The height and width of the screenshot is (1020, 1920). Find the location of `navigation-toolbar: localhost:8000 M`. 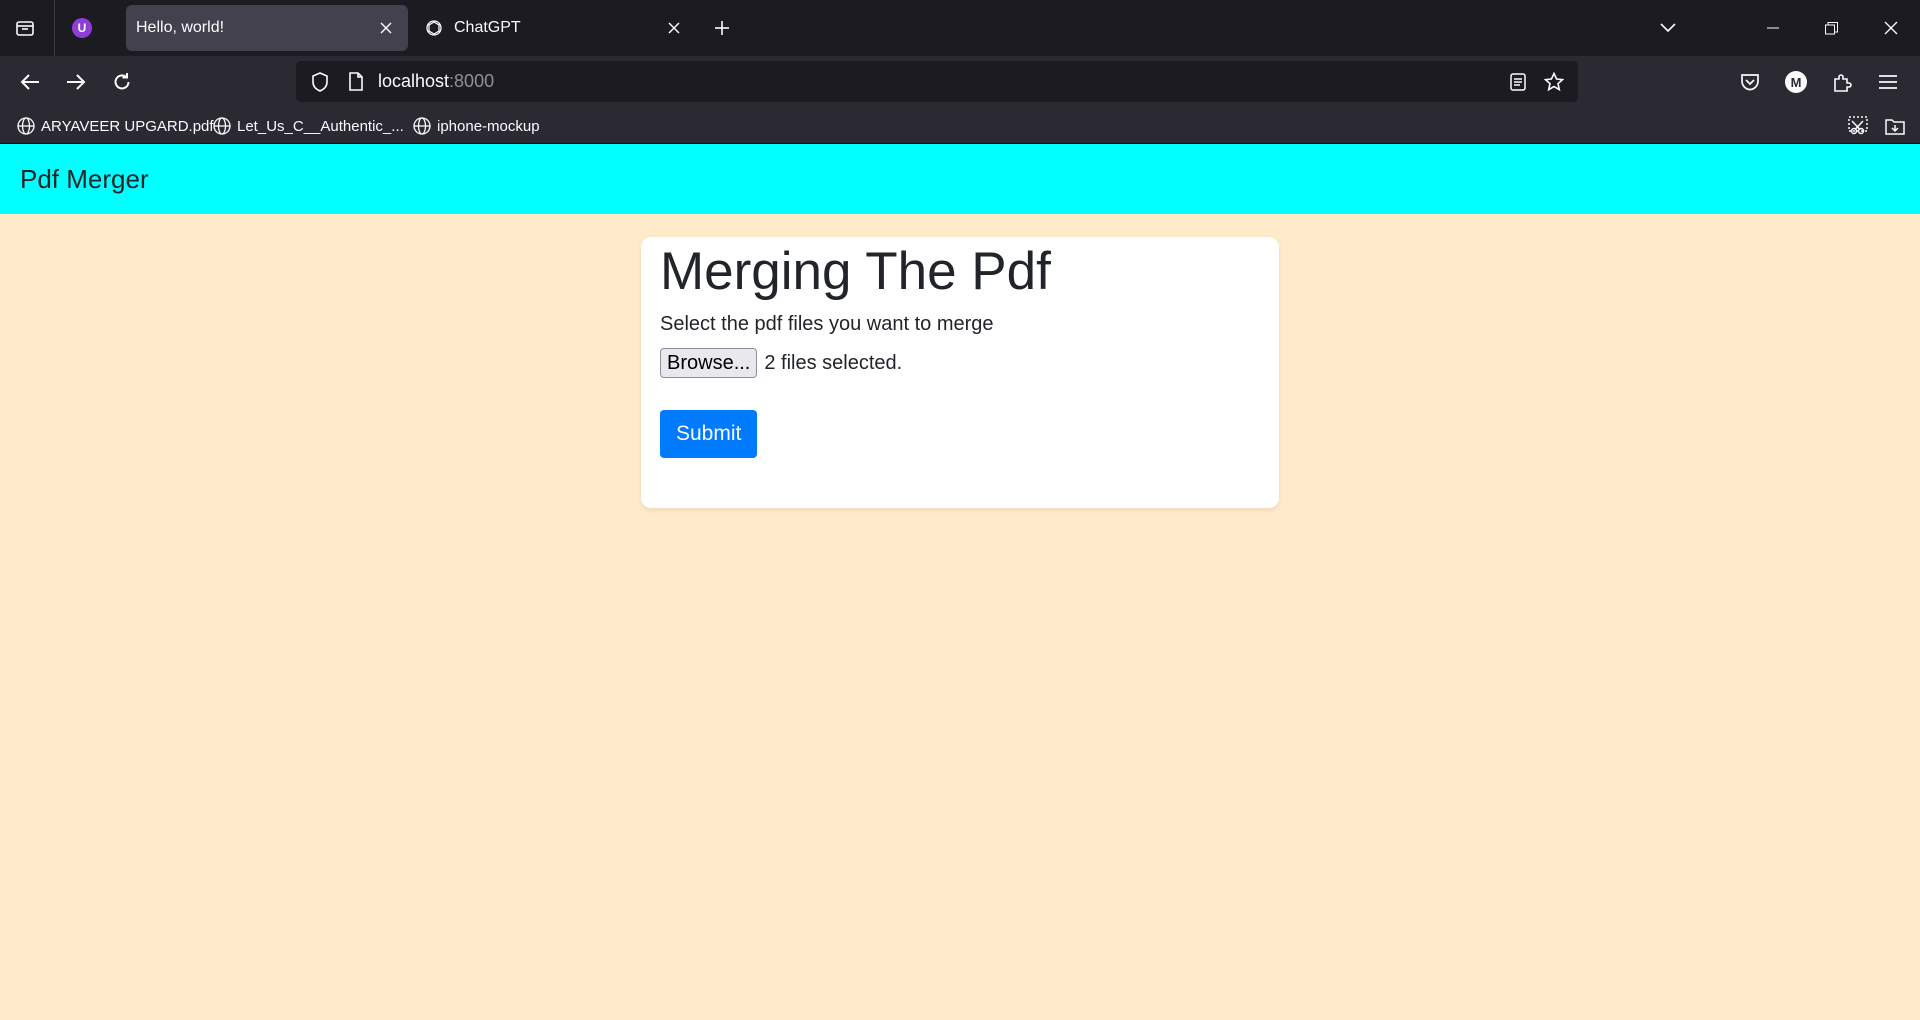

navigation-toolbar: localhost:8000 M is located at coordinates (960, 81).